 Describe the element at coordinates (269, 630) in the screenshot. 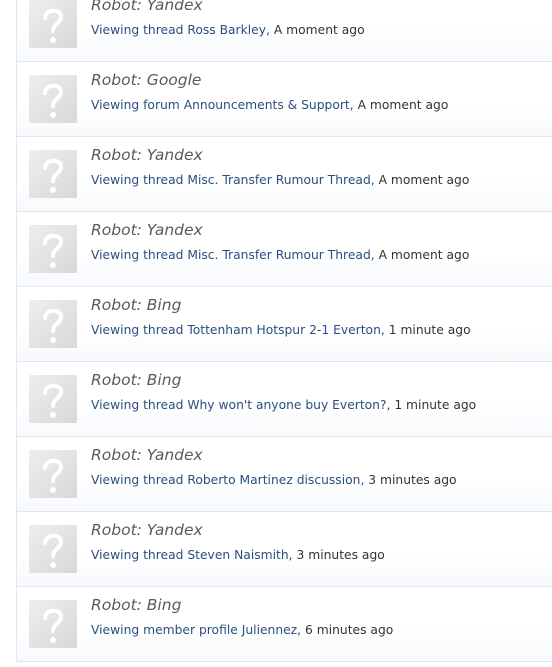

I see `activity-target-link: Juliennez` at that location.